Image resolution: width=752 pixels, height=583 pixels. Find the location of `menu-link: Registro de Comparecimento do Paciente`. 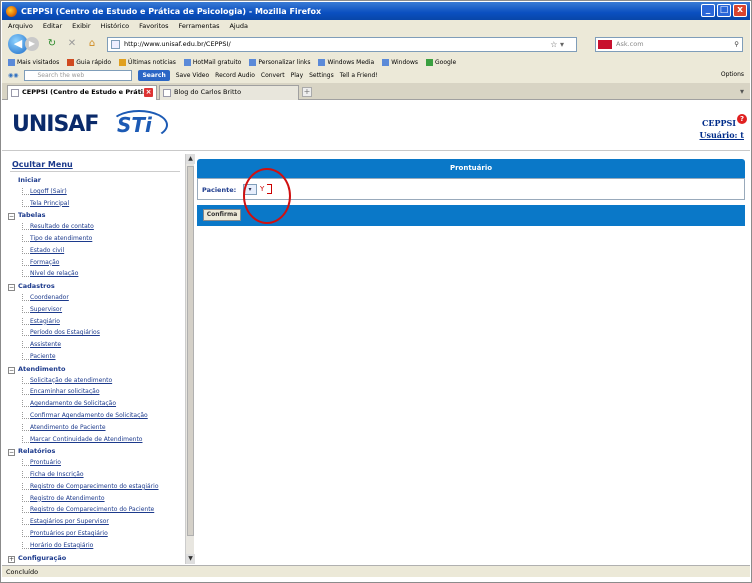

menu-link: Registro de Comparecimento do Paciente is located at coordinates (95, 512).